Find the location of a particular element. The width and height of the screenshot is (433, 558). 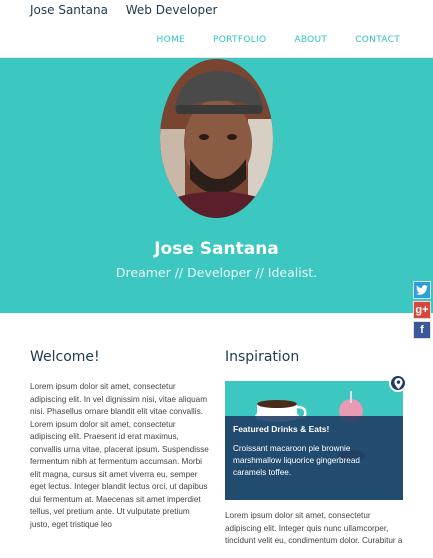

avatar is located at coordinates (216, 138).